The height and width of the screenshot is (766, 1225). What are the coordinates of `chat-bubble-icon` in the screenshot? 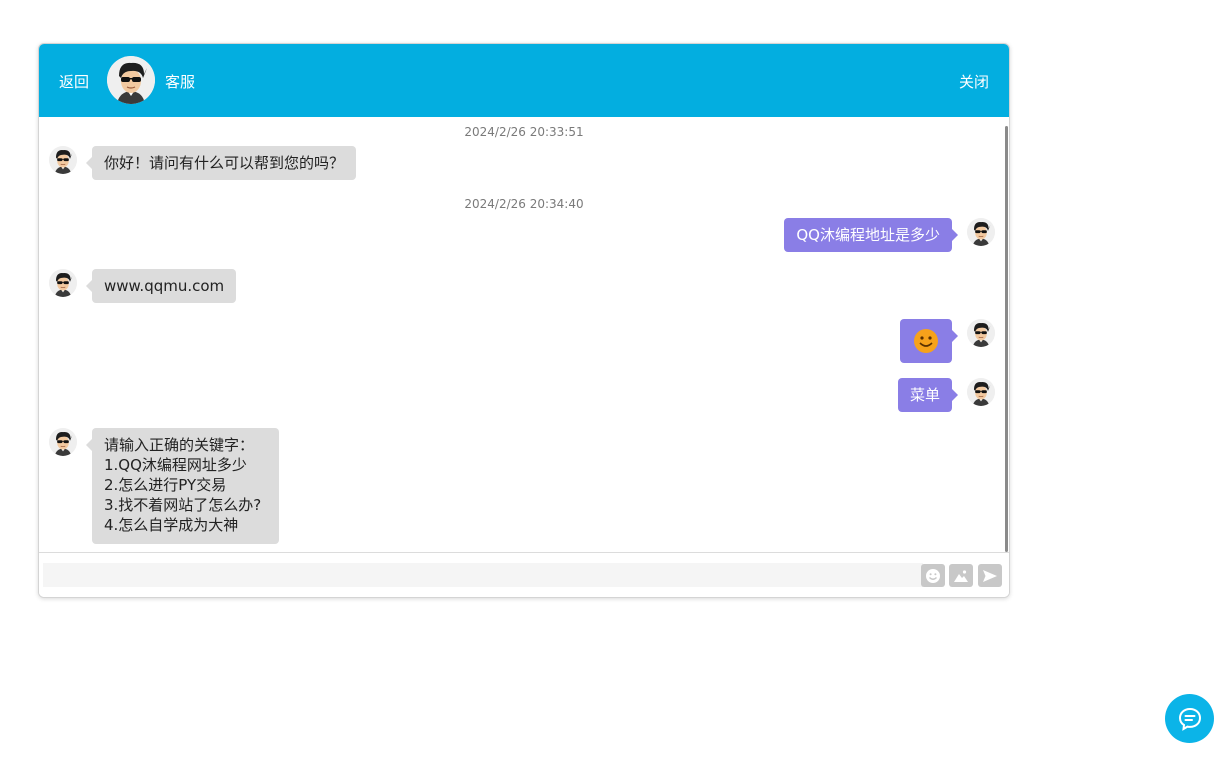 It's located at (1189, 719).